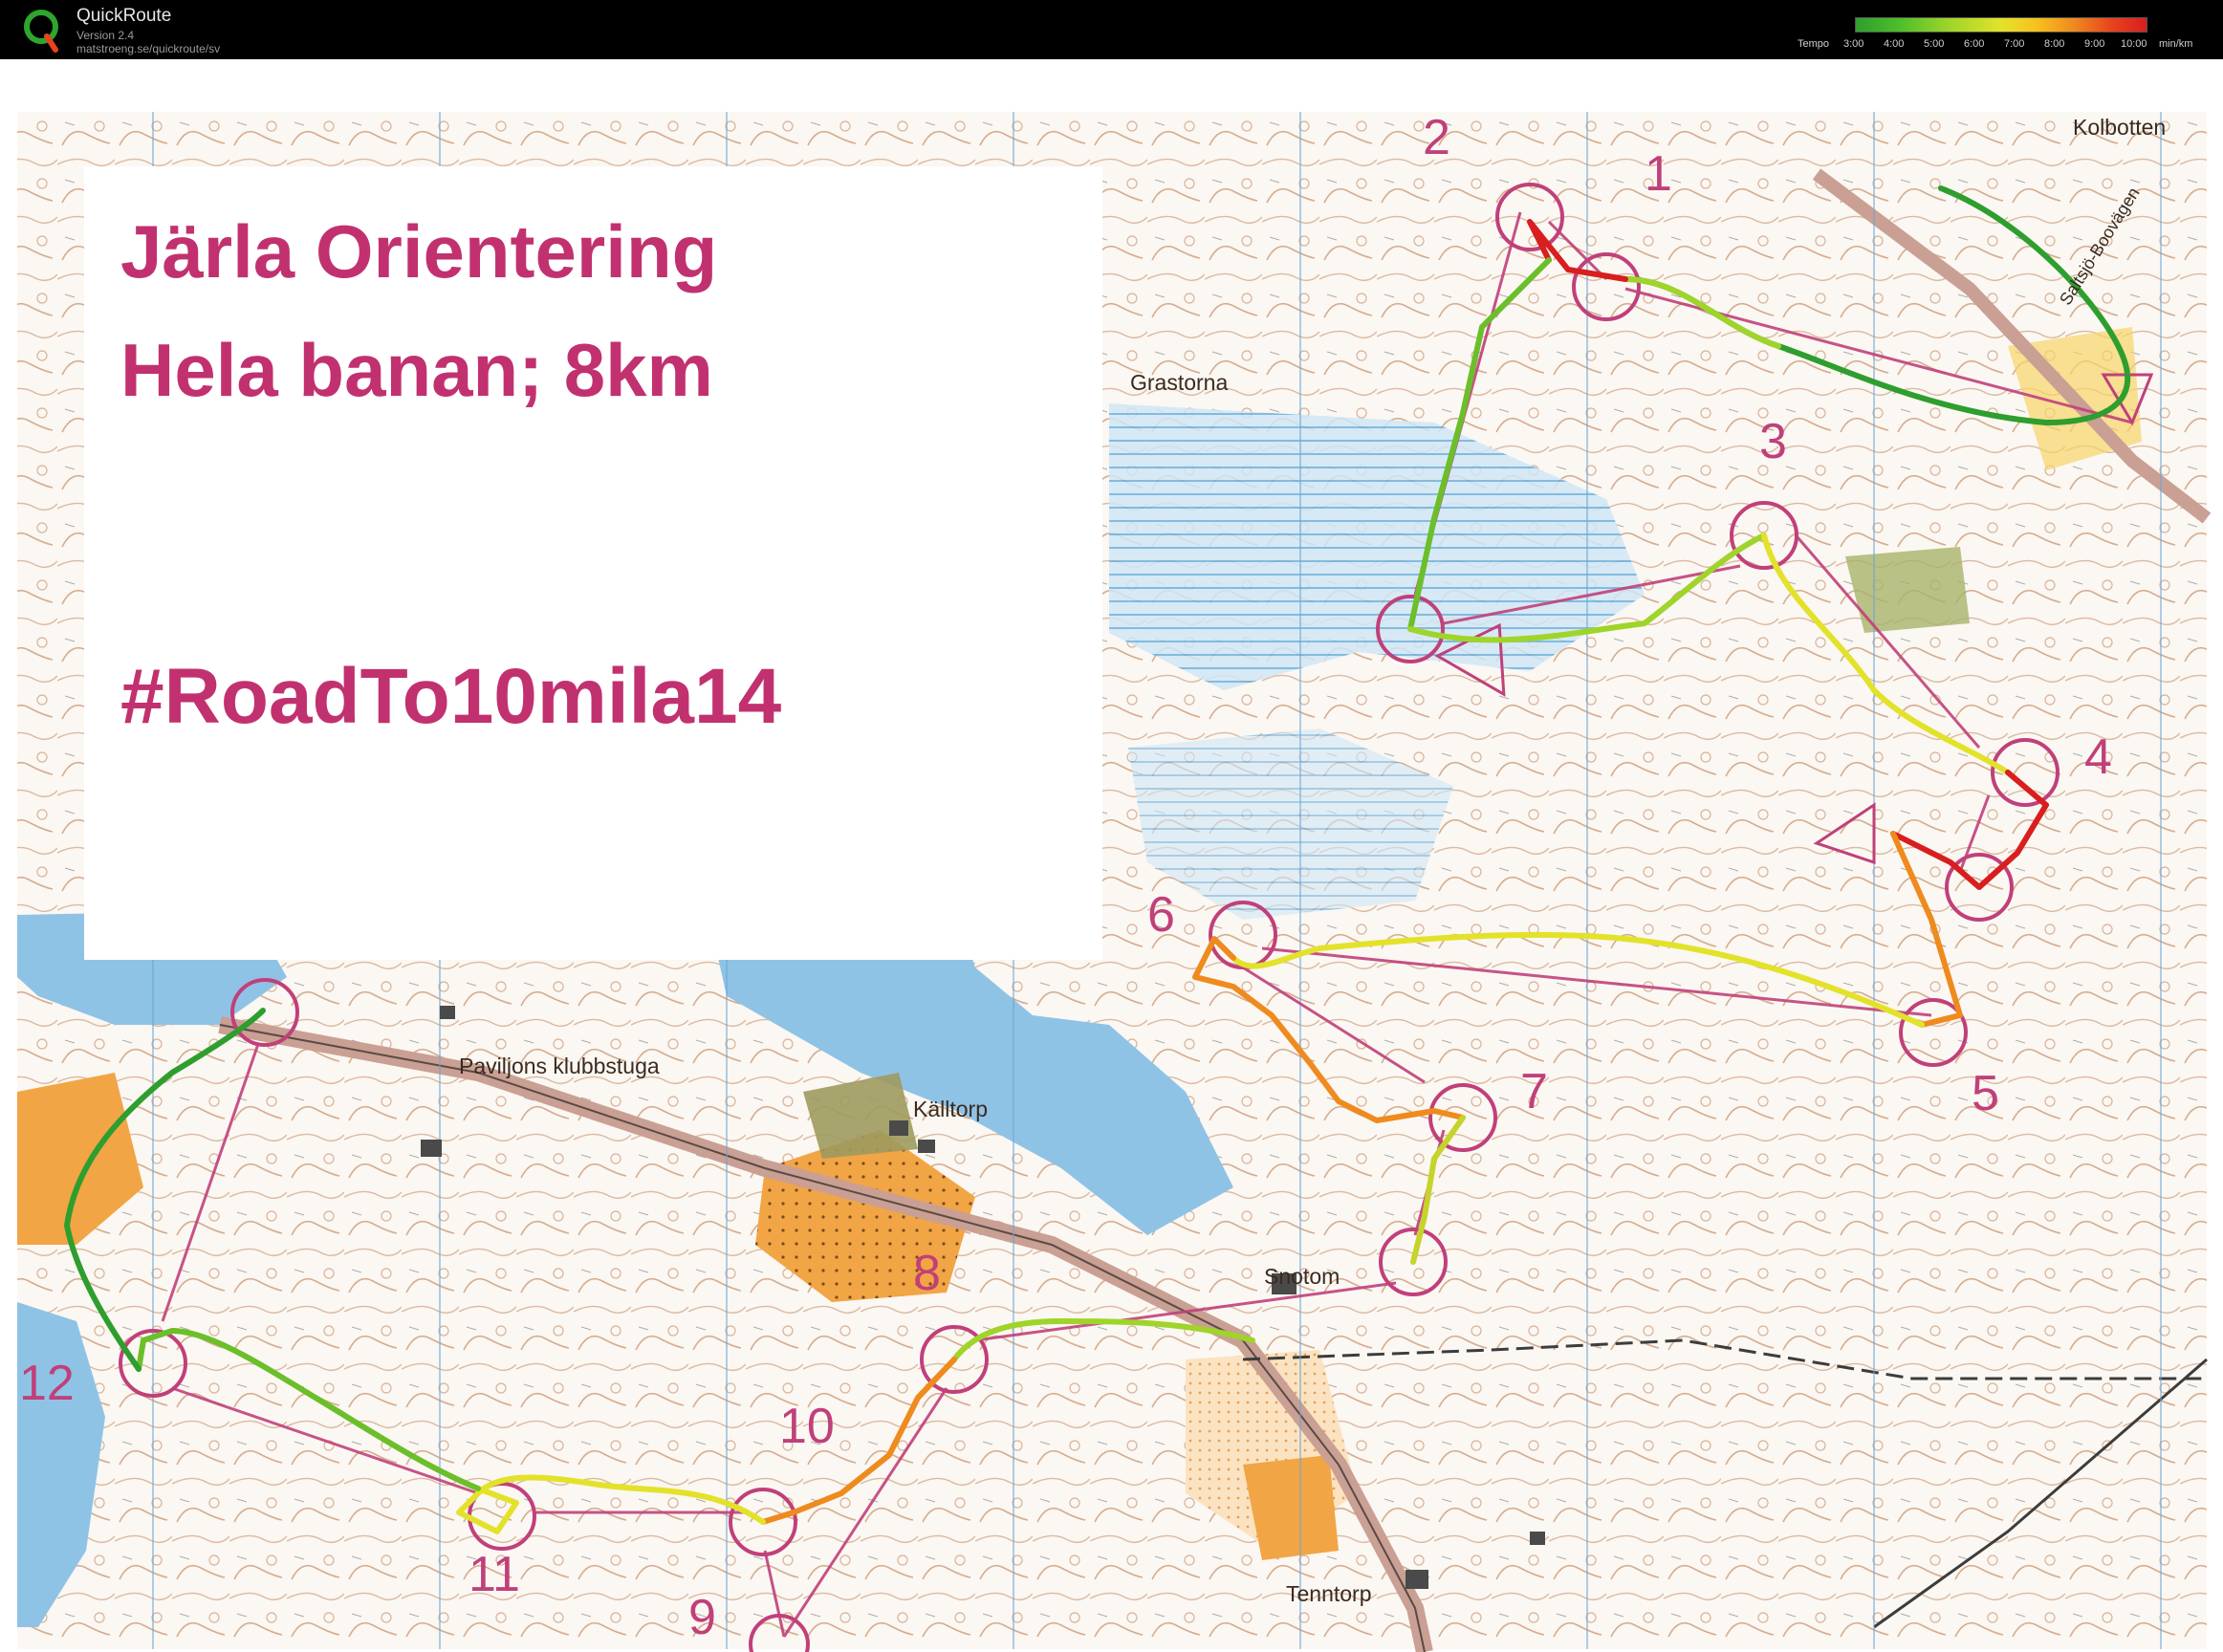 This screenshot has width=2223, height=1652. What do you see at coordinates (47, 1383) in the screenshot?
I see `control-number-12: 12` at bounding box center [47, 1383].